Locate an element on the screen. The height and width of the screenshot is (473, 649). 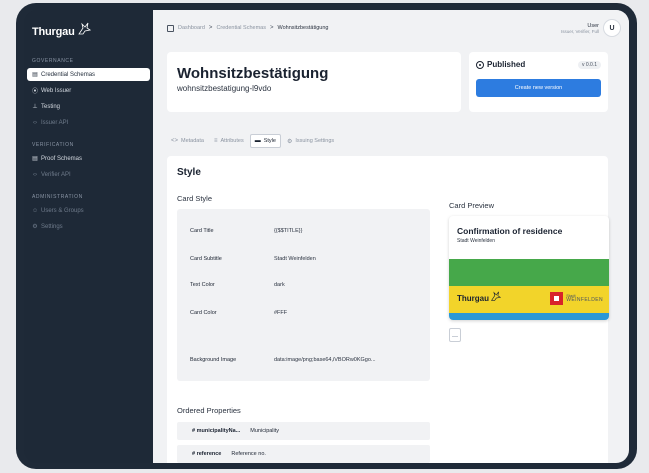
tab-icon: ⚙ is located at coordinates (289, 141).